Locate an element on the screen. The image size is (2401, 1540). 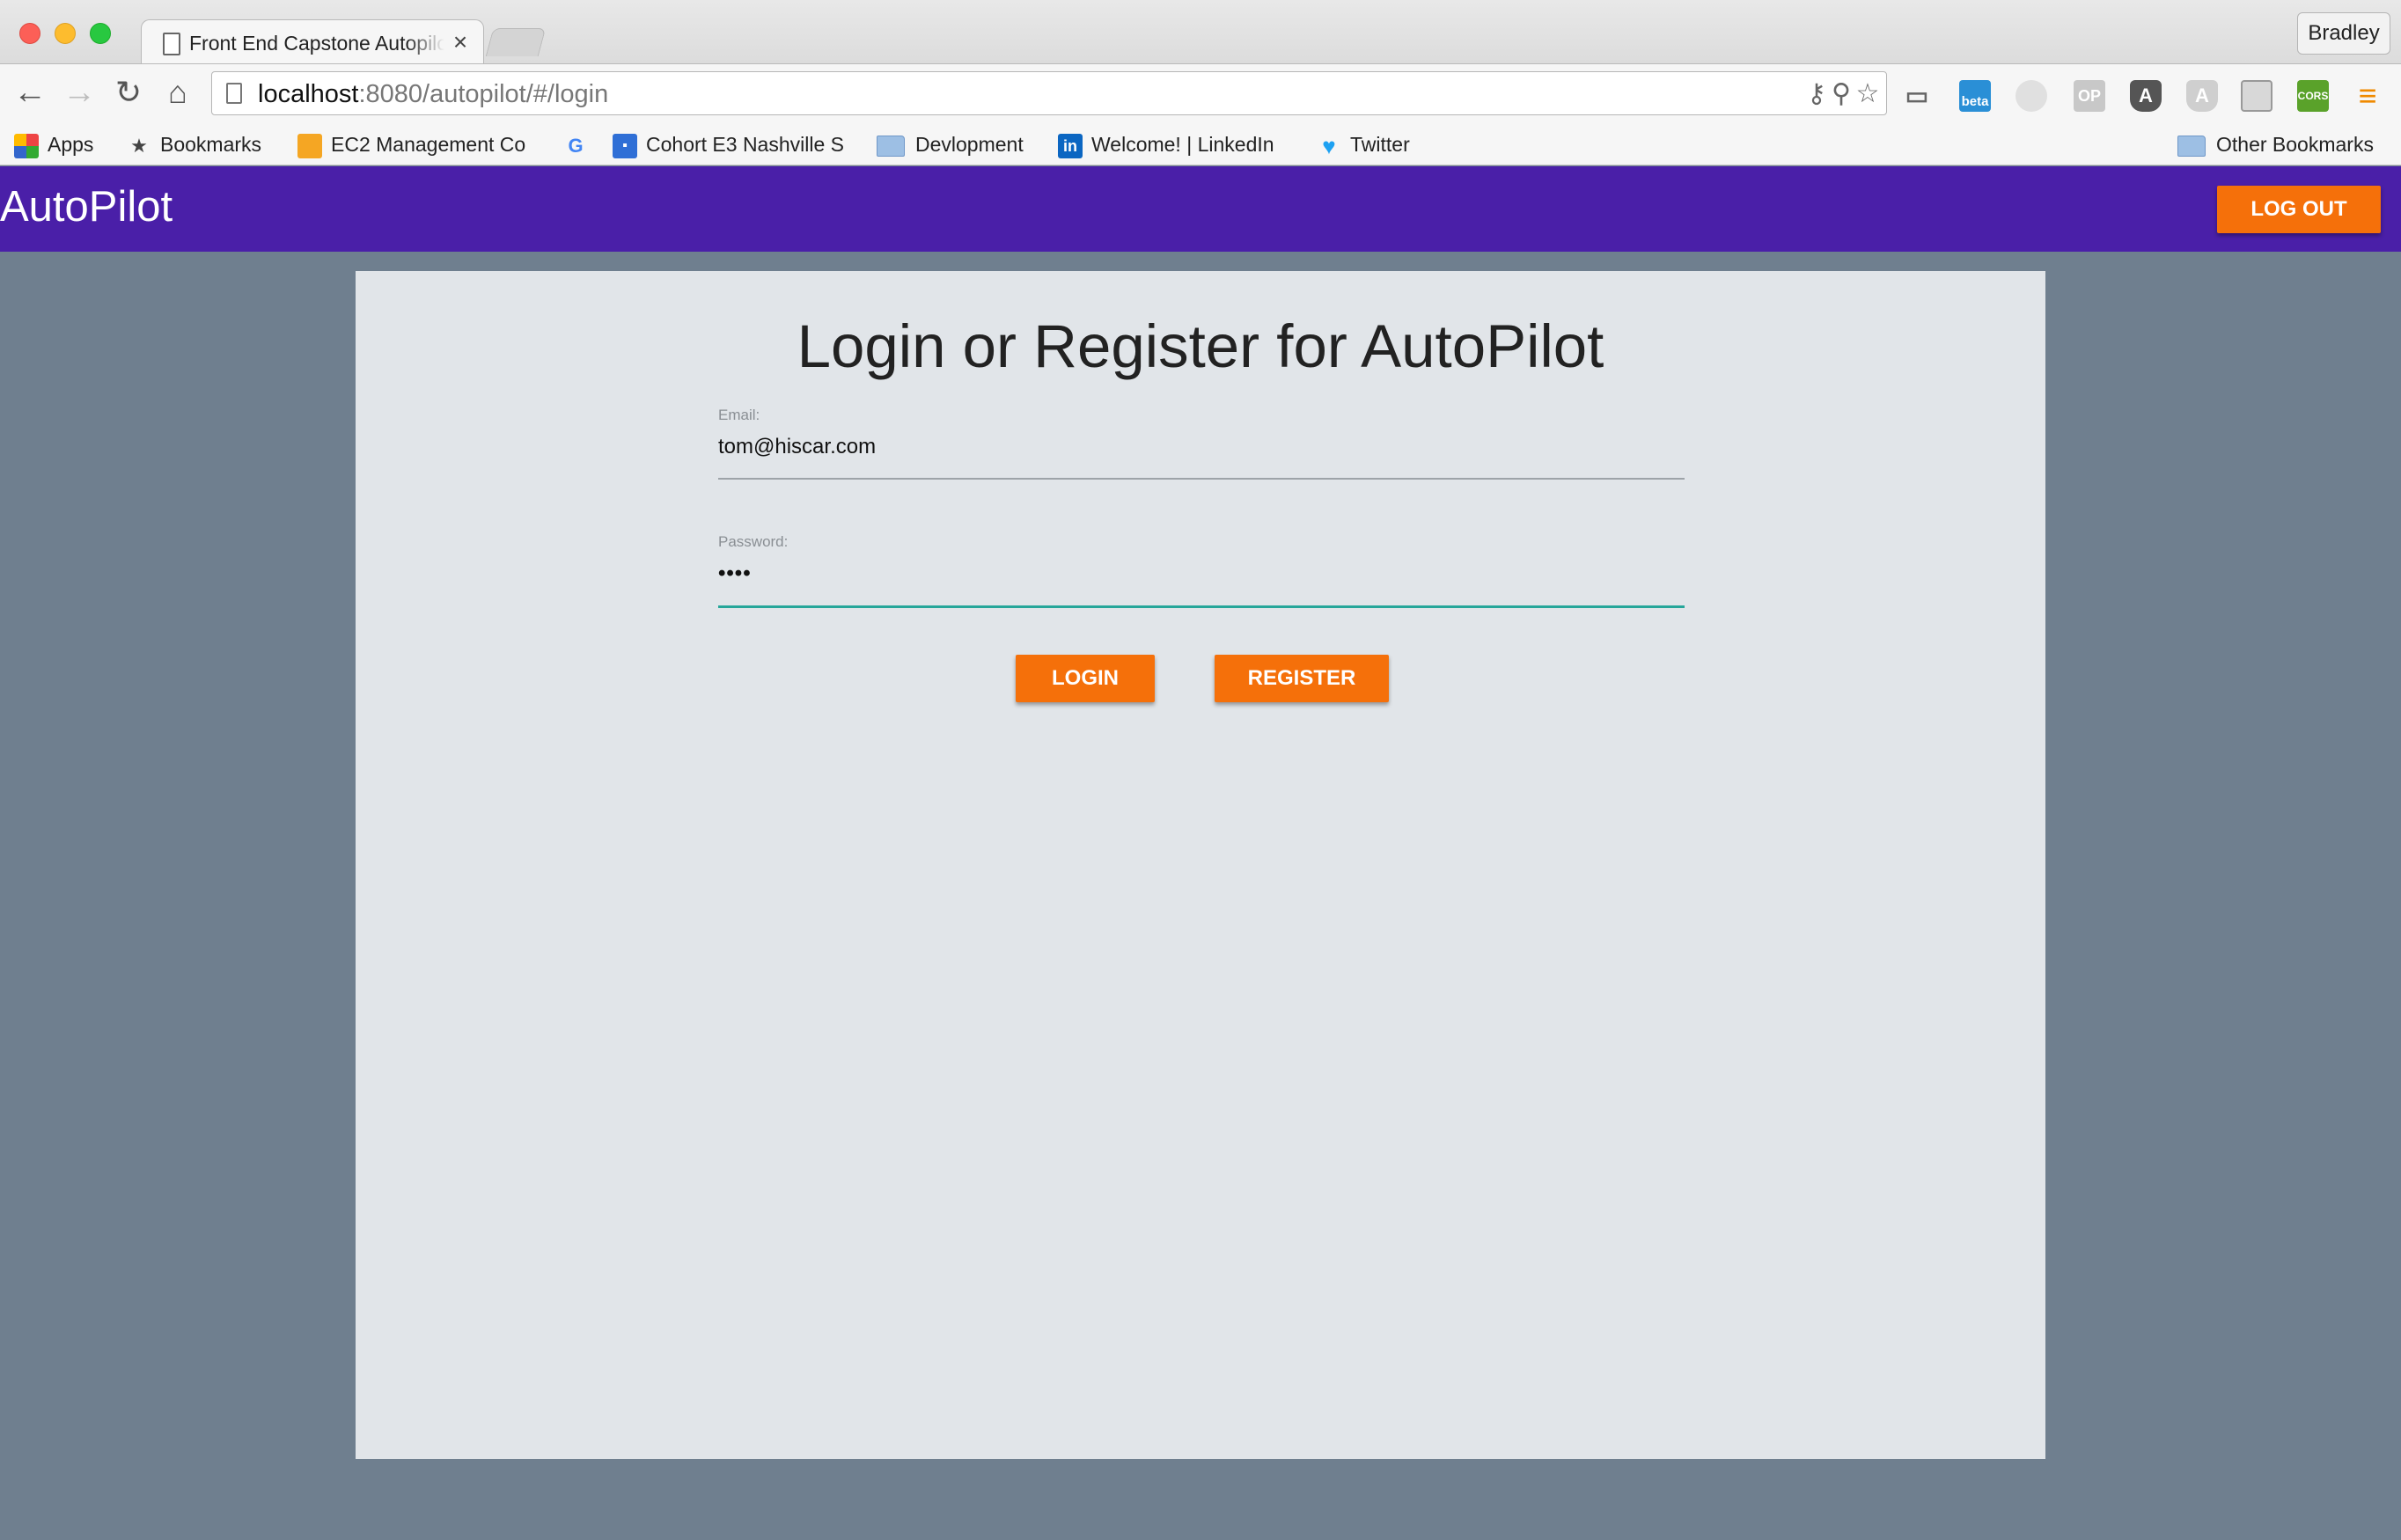
bookmark-twitter: ♥ Twitter is located at coordinates (1363, 144).